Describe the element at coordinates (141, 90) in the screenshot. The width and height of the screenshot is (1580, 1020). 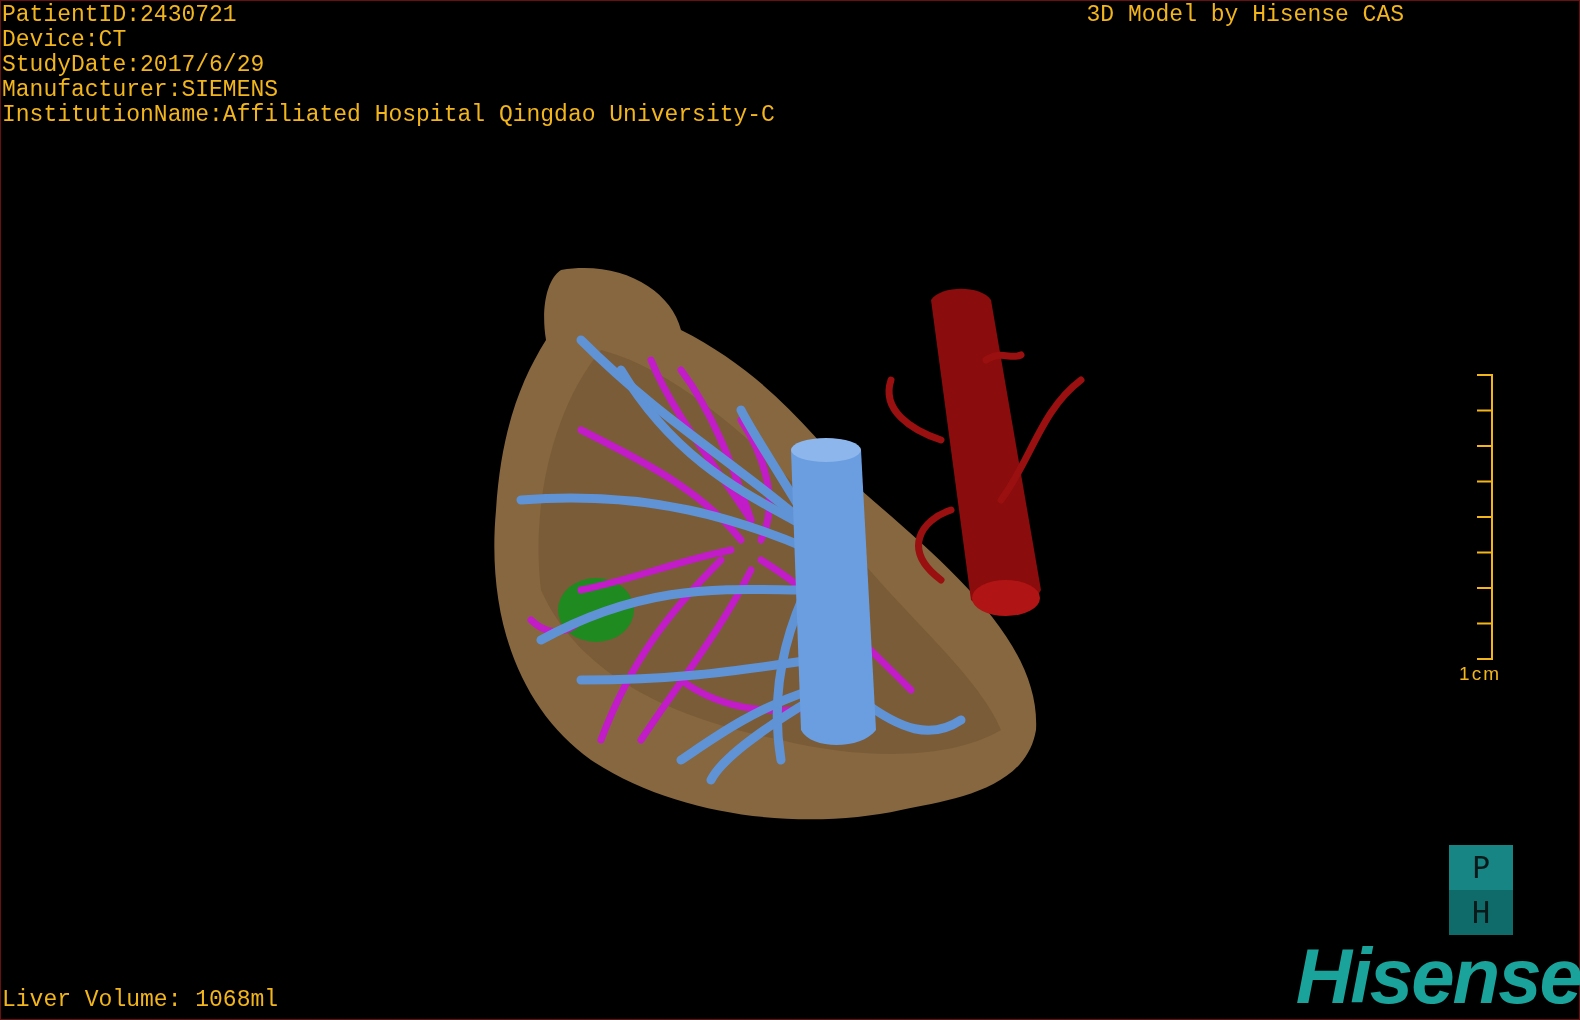
I see `patient-info-line: Manufacturer:SIEMENS` at that location.